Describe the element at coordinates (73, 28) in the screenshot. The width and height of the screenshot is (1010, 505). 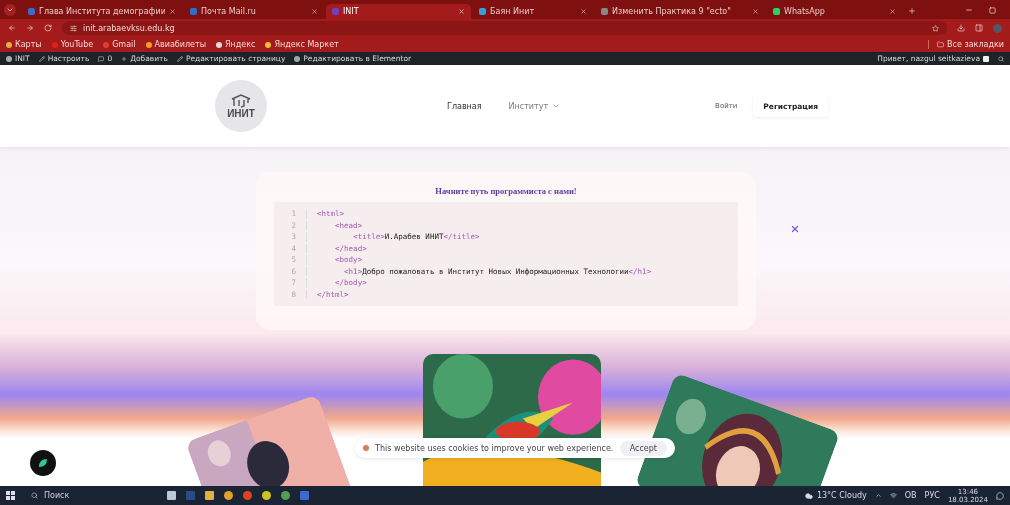
I see `site-settings-icon` at that location.